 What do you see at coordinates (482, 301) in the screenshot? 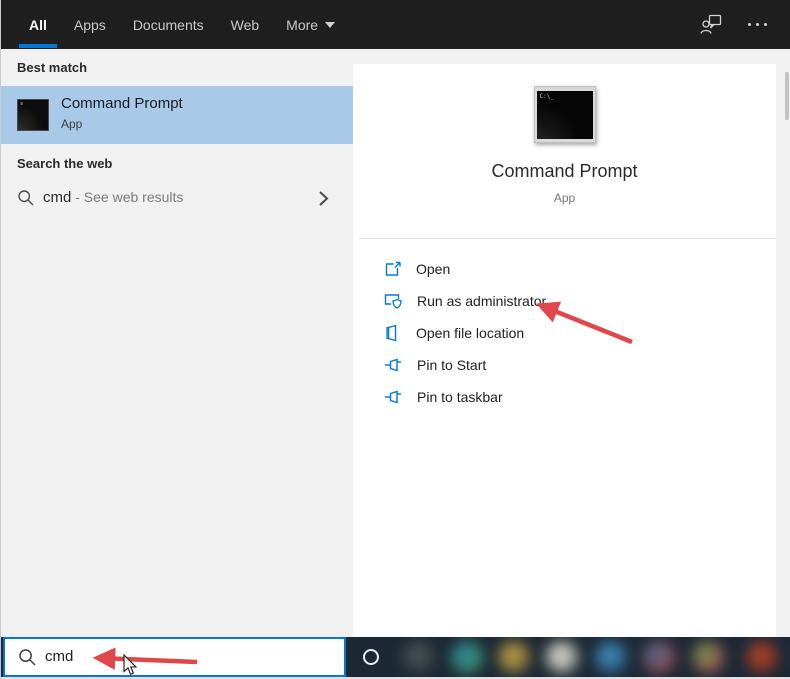
I see `action-label: Run as administrator` at bounding box center [482, 301].